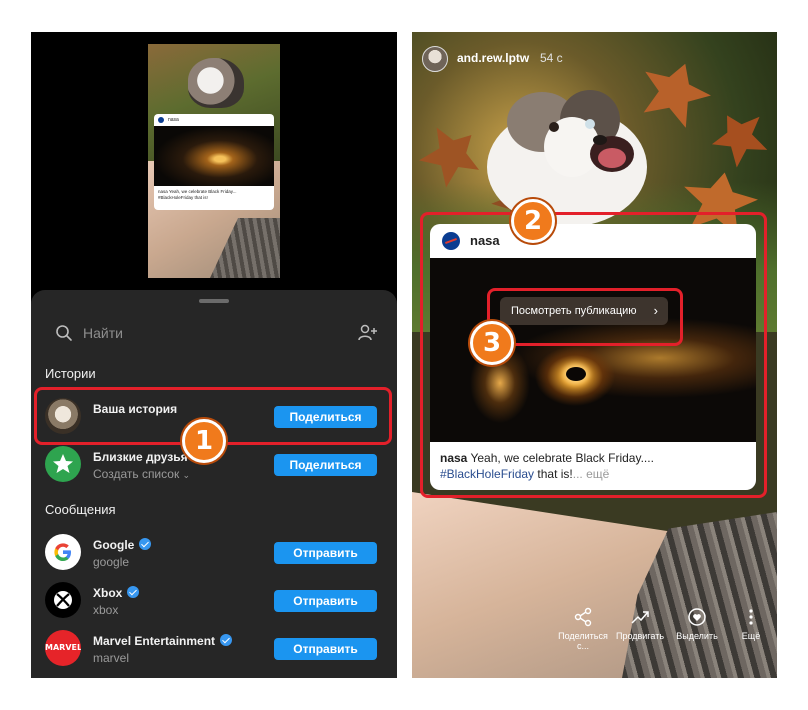 Image resolution: width=808 pixels, height=710 pixels. Describe the element at coordinates (583, 617) in the screenshot. I see `share-icon` at that location.